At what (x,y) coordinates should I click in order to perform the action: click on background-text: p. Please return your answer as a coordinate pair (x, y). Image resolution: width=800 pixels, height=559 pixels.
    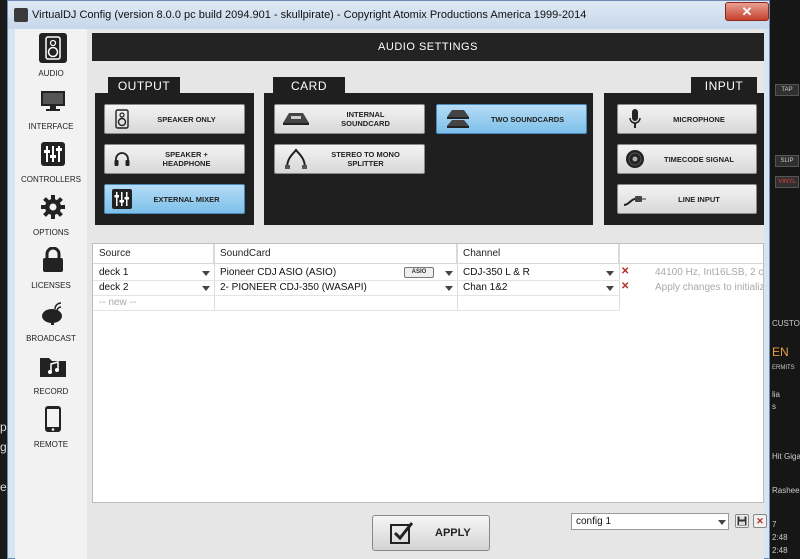
    Looking at the image, I should click on (3, 427).